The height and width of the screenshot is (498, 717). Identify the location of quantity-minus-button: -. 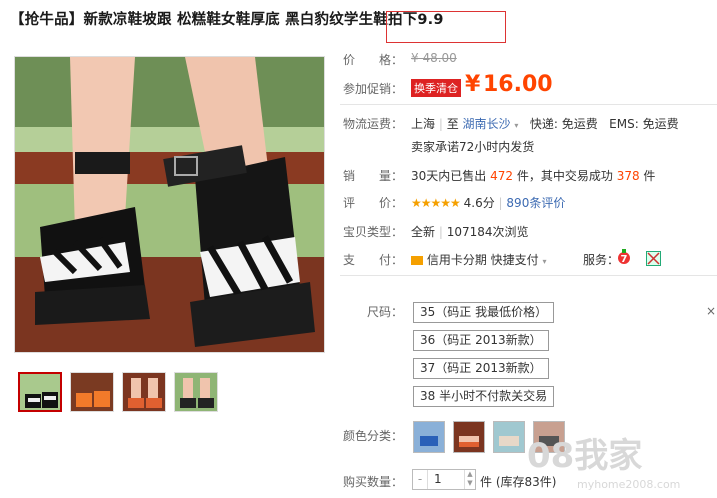
(420, 479).